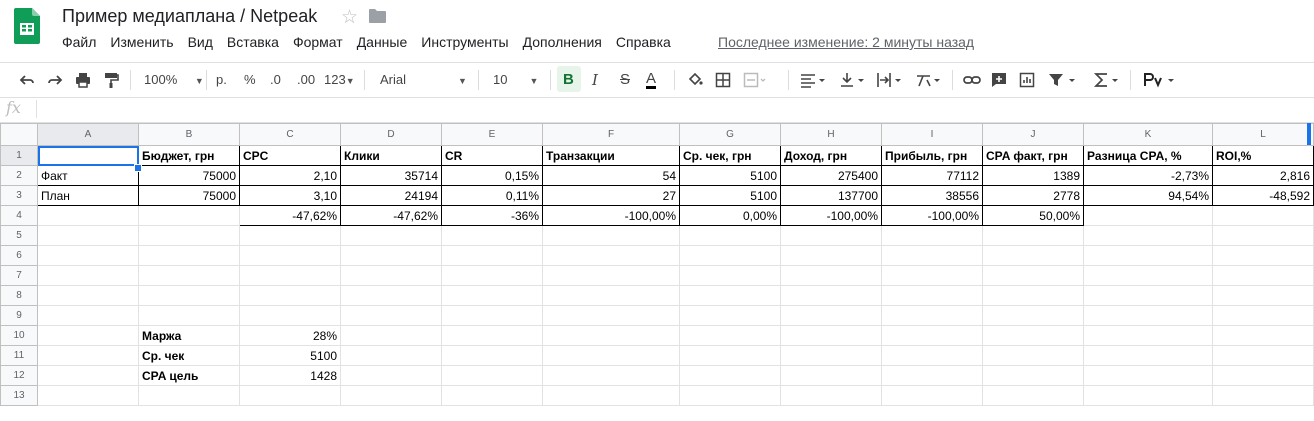  What do you see at coordinates (814, 80) in the screenshot?
I see `horizontal-align-icon` at bounding box center [814, 80].